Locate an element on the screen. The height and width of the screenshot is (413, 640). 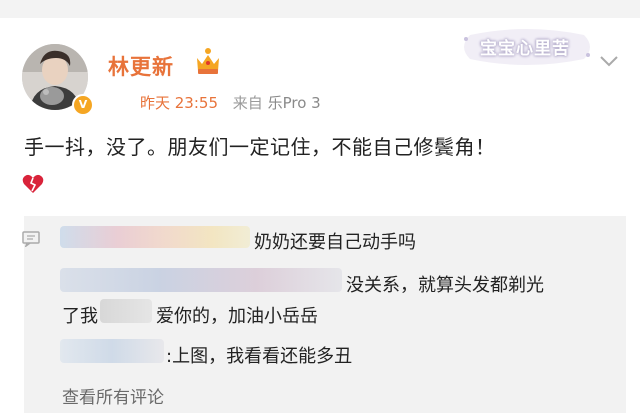
username: 林更新 is located at coordinates (141, 66).